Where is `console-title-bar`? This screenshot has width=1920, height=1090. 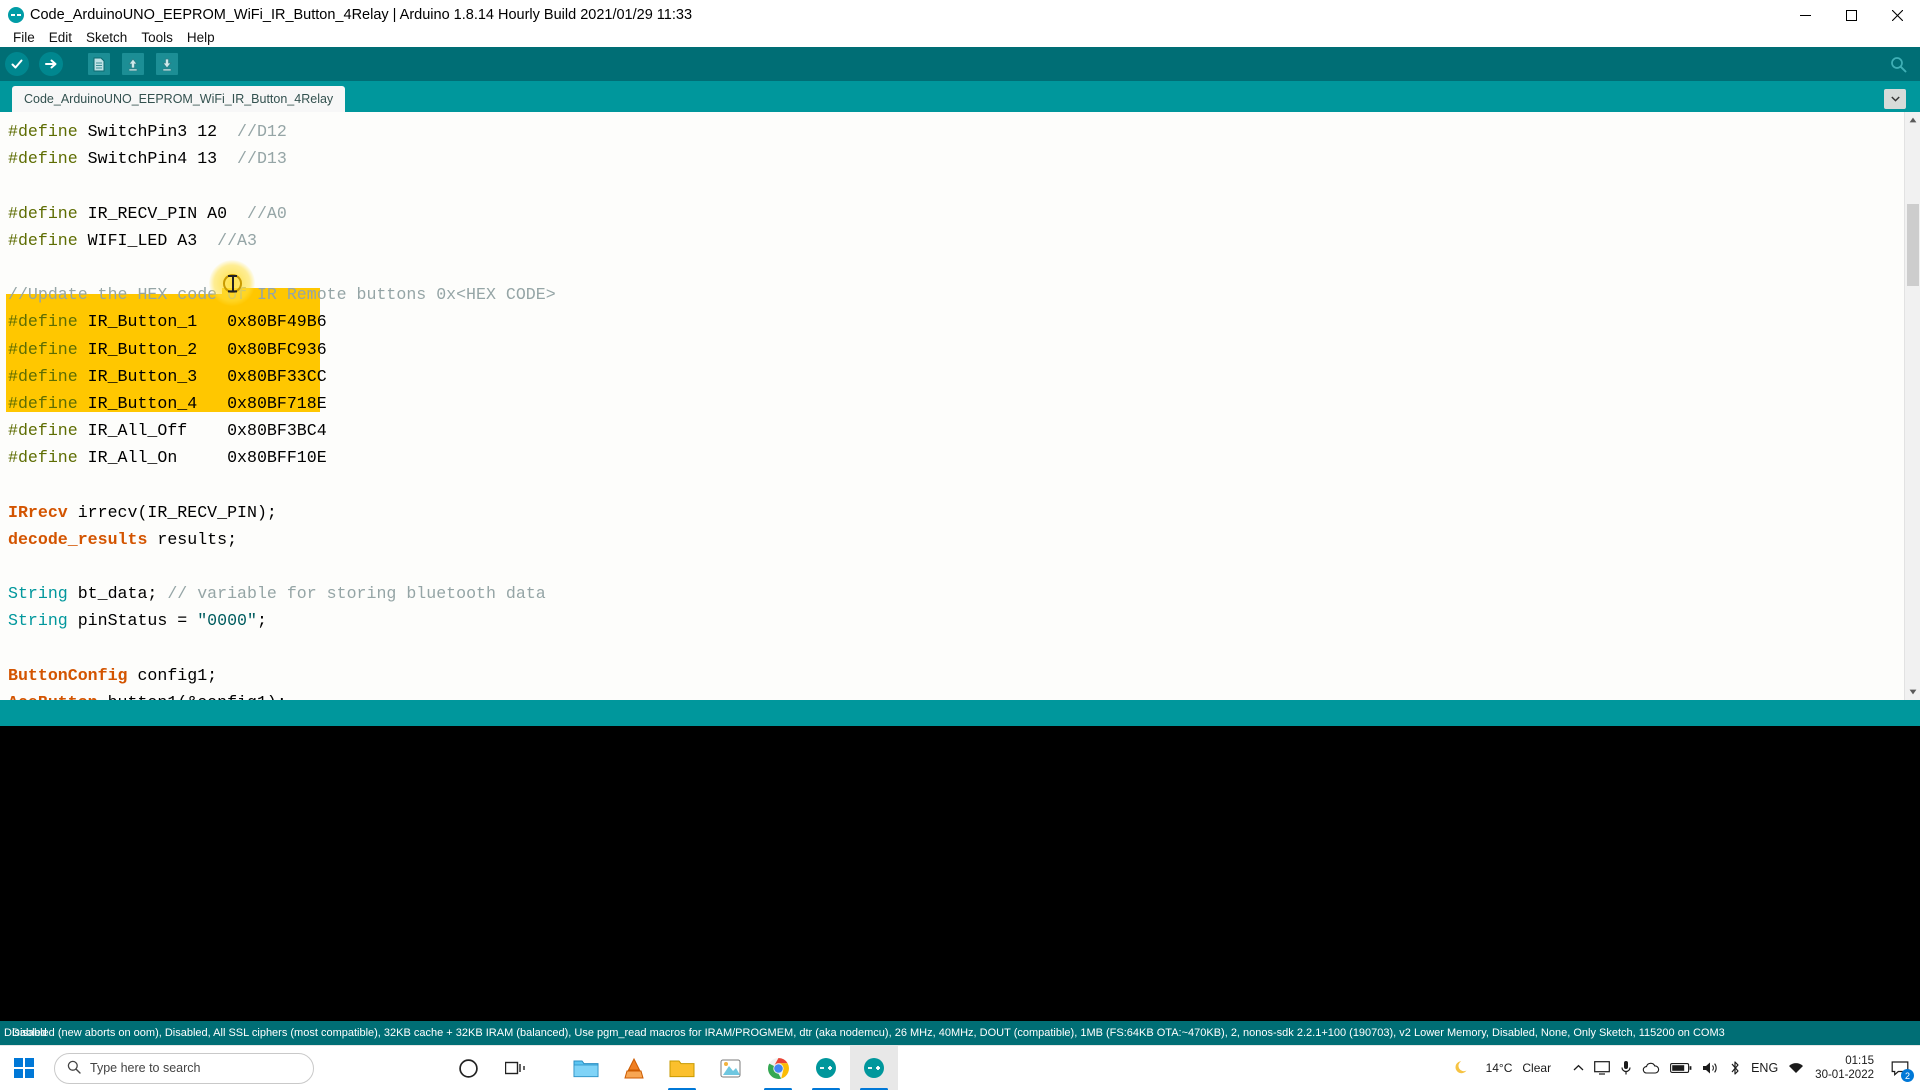
console-title-bar is located at coordinates (960, 713).